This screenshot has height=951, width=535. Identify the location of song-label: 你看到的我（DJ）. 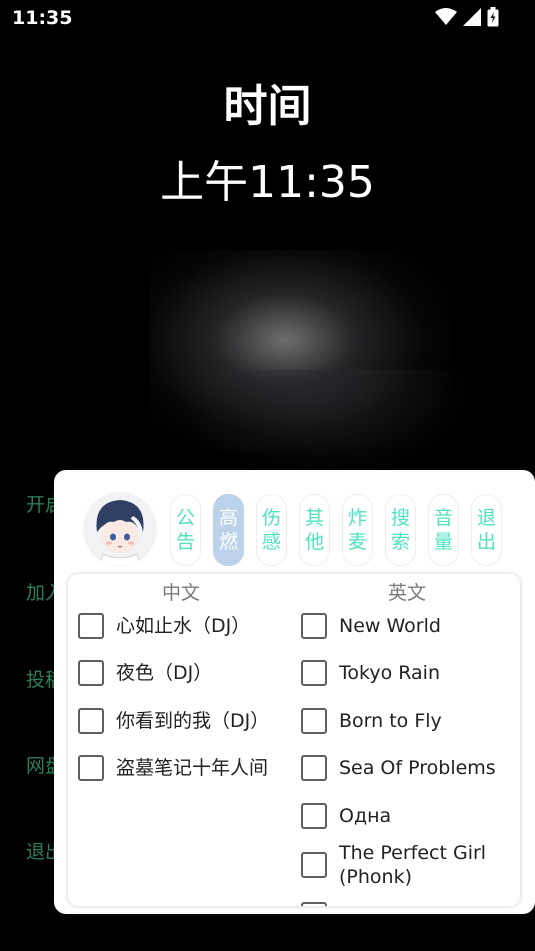
(193, 721).